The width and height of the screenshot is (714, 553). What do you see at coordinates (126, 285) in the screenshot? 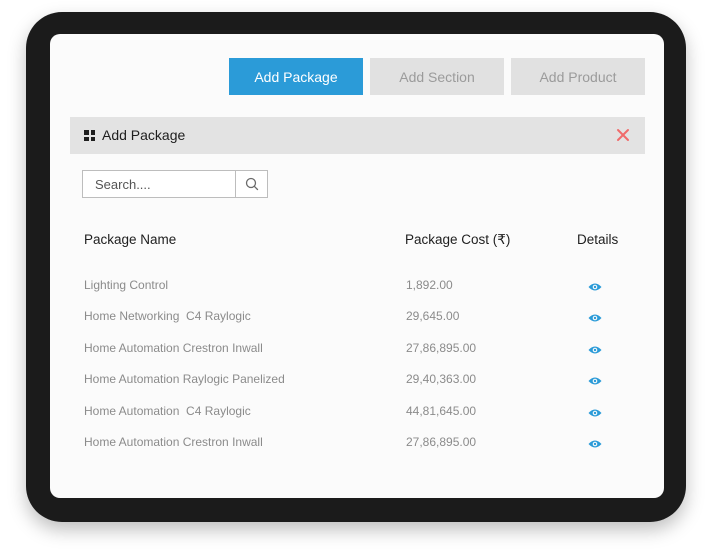
I see `package-name: Lighting Control` at bounding box center [126, 285].